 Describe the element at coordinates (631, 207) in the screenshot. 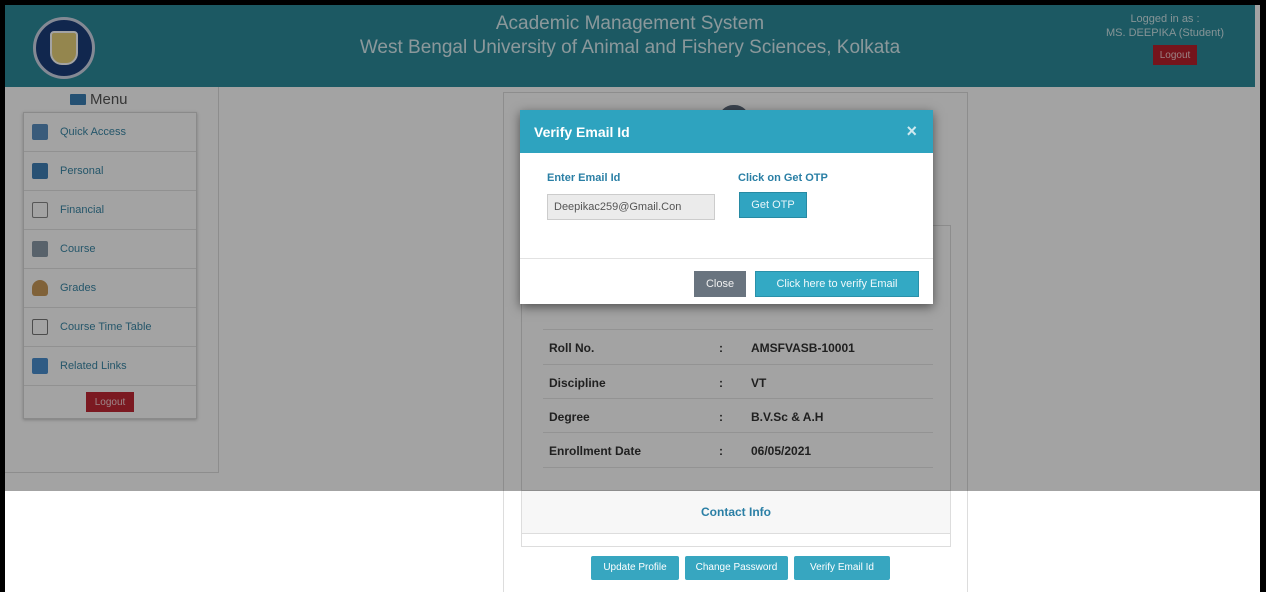

I see `email-input` at that location.